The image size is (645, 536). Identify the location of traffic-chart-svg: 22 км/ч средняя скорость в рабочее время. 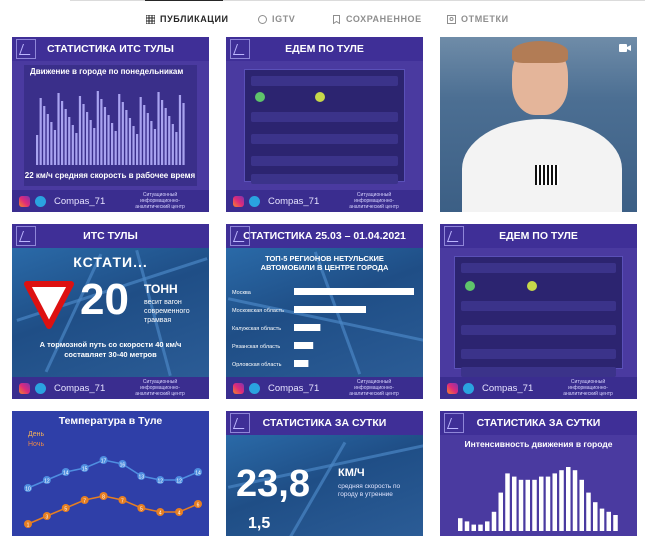
(110, 135).